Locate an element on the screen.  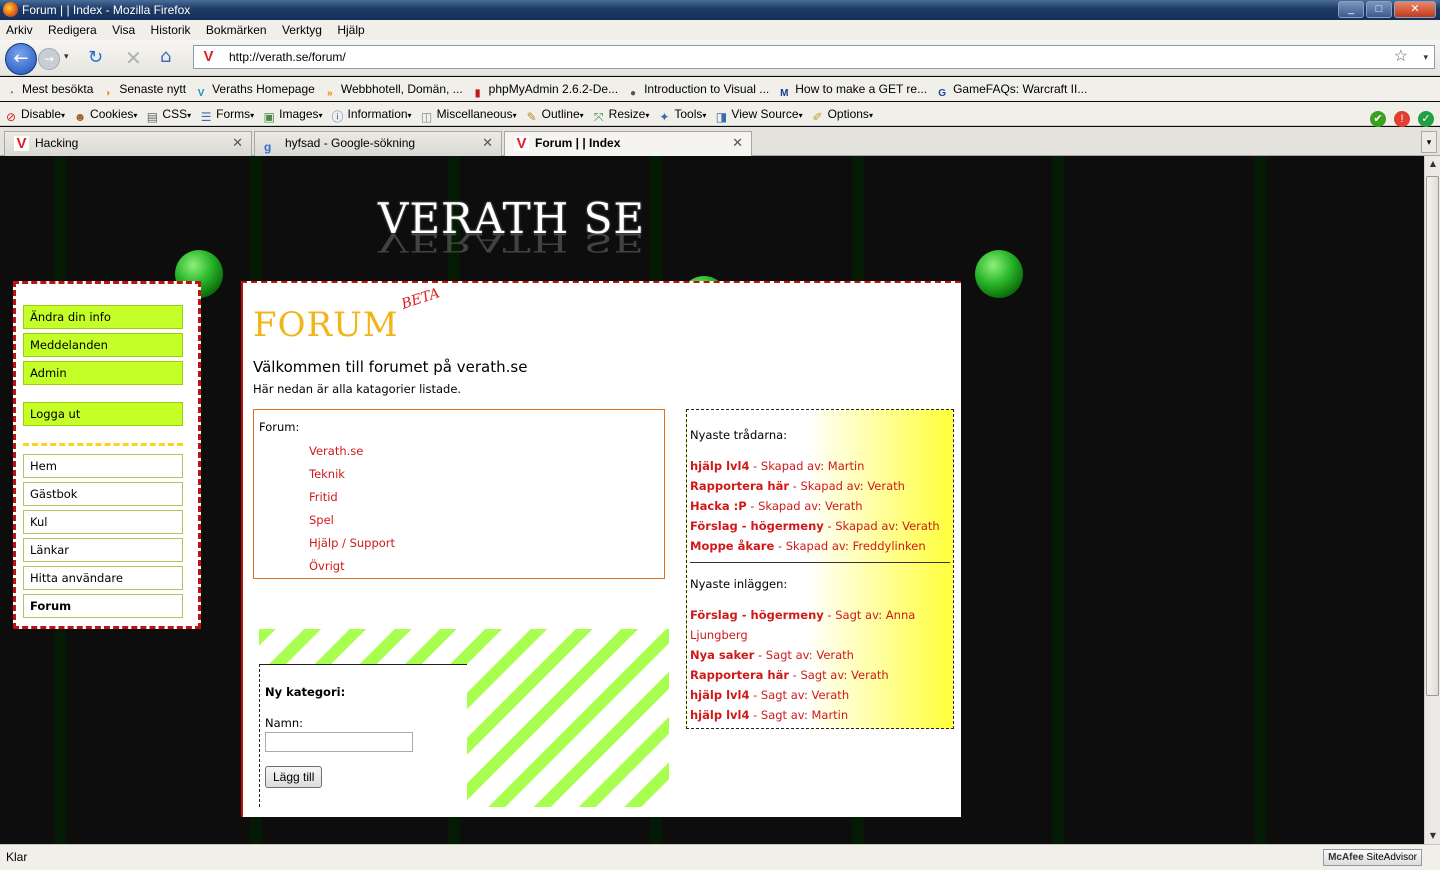
url-dropdown-icon: ▾ is located at coordinates (1425, 57).